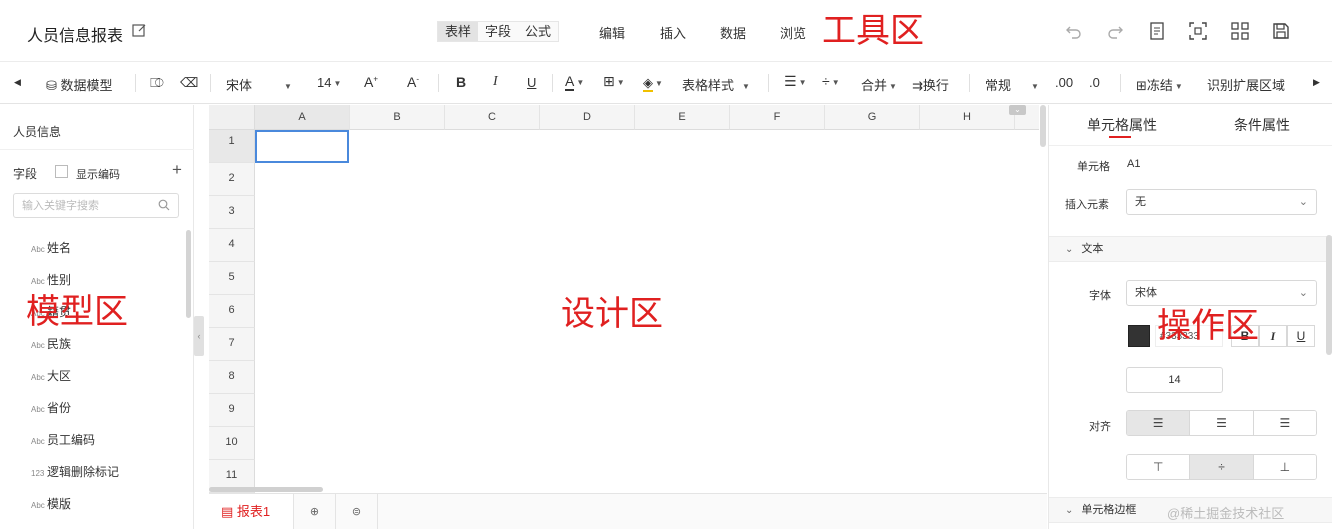 The width and height of the screenshot is (1332, 529). What do you see at coordinates (967, 117) in the screenshot?
I see `column-header: H` at bounding box center [967, 117].